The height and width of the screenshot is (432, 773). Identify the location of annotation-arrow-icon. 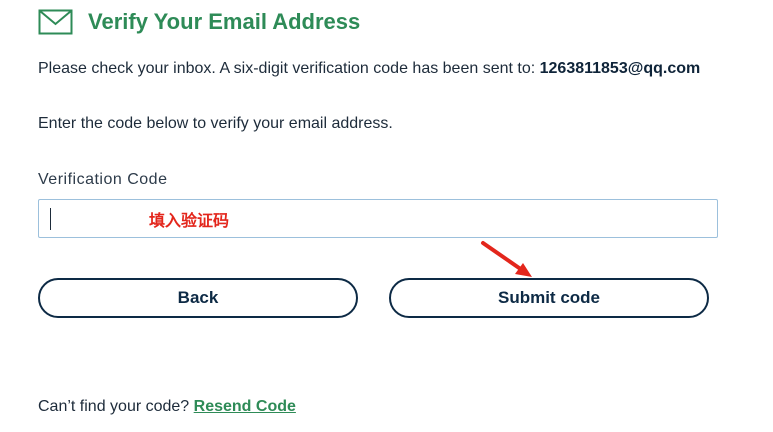
(506, 259).